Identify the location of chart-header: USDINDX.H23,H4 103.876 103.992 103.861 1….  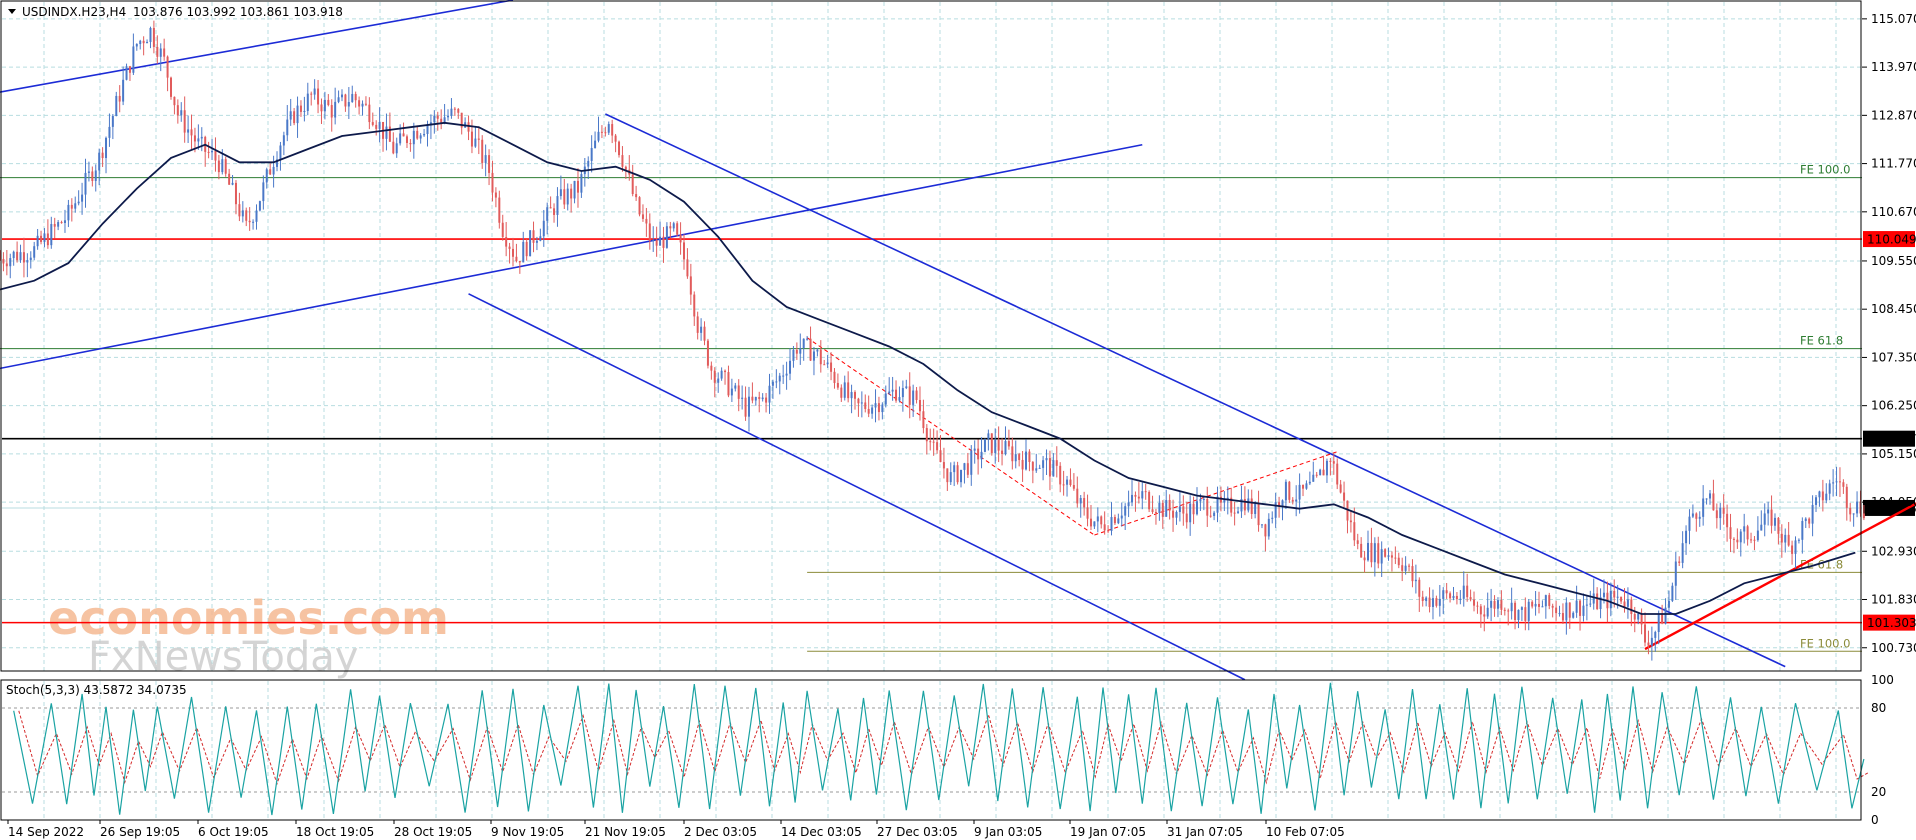
(175, 12).